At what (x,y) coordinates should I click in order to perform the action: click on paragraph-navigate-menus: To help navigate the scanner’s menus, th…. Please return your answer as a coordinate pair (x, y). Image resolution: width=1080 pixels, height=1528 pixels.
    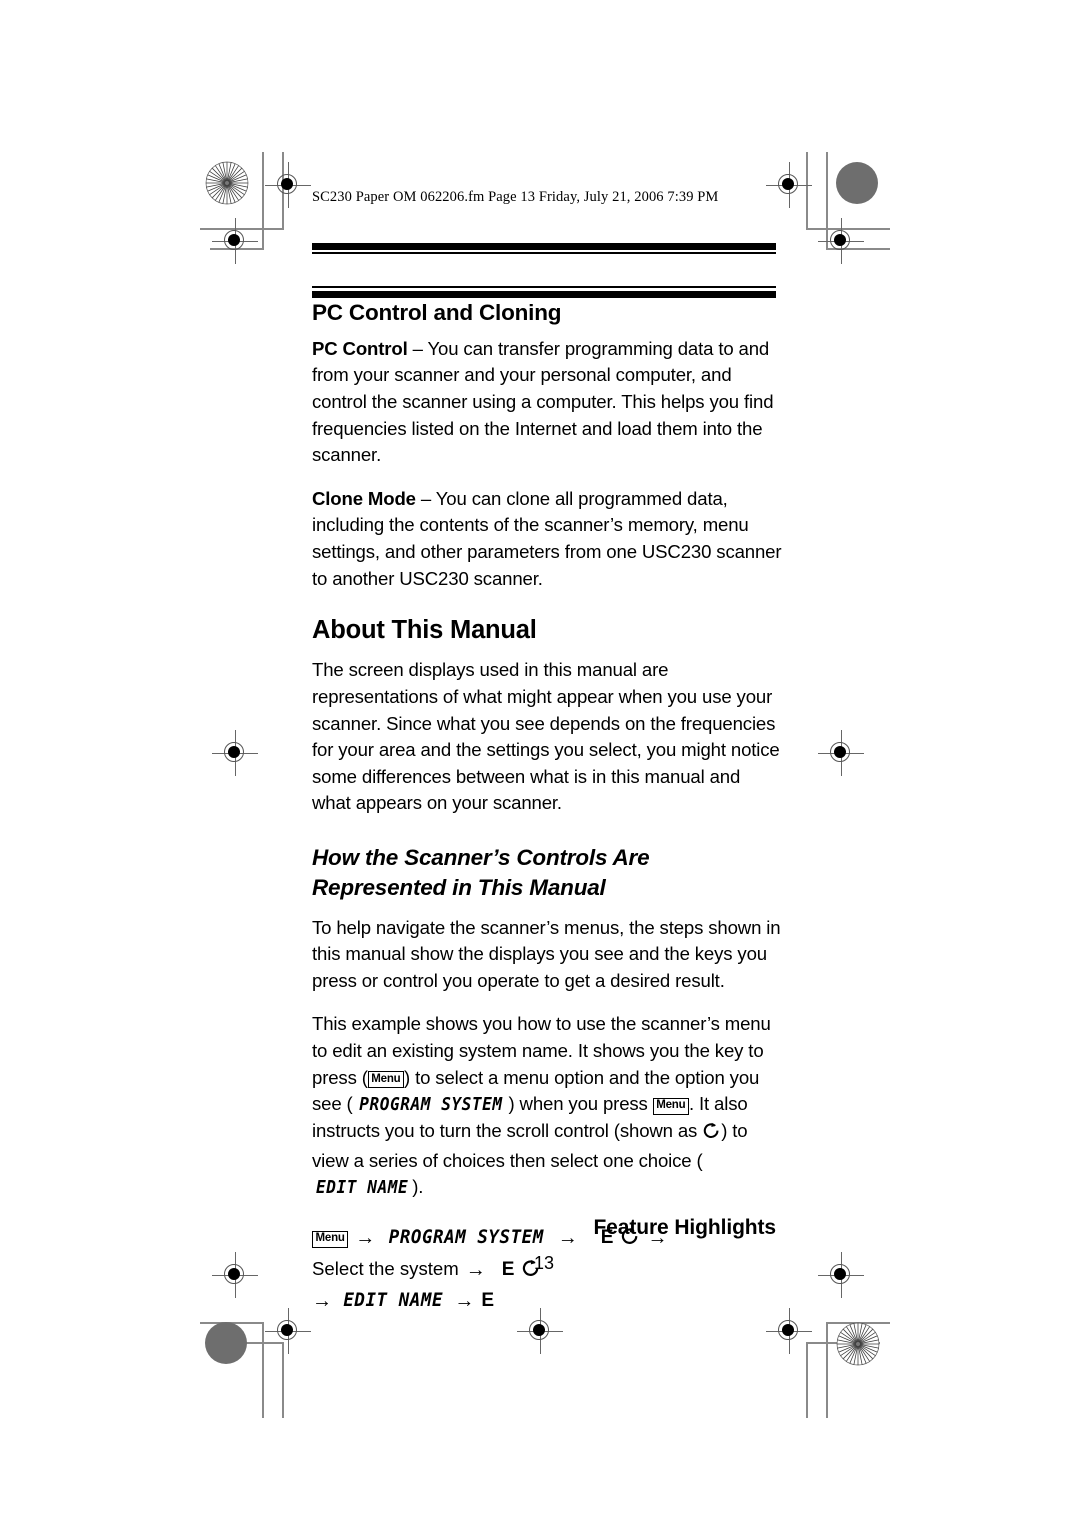
    Looking at the image, I should click on (546, 953).